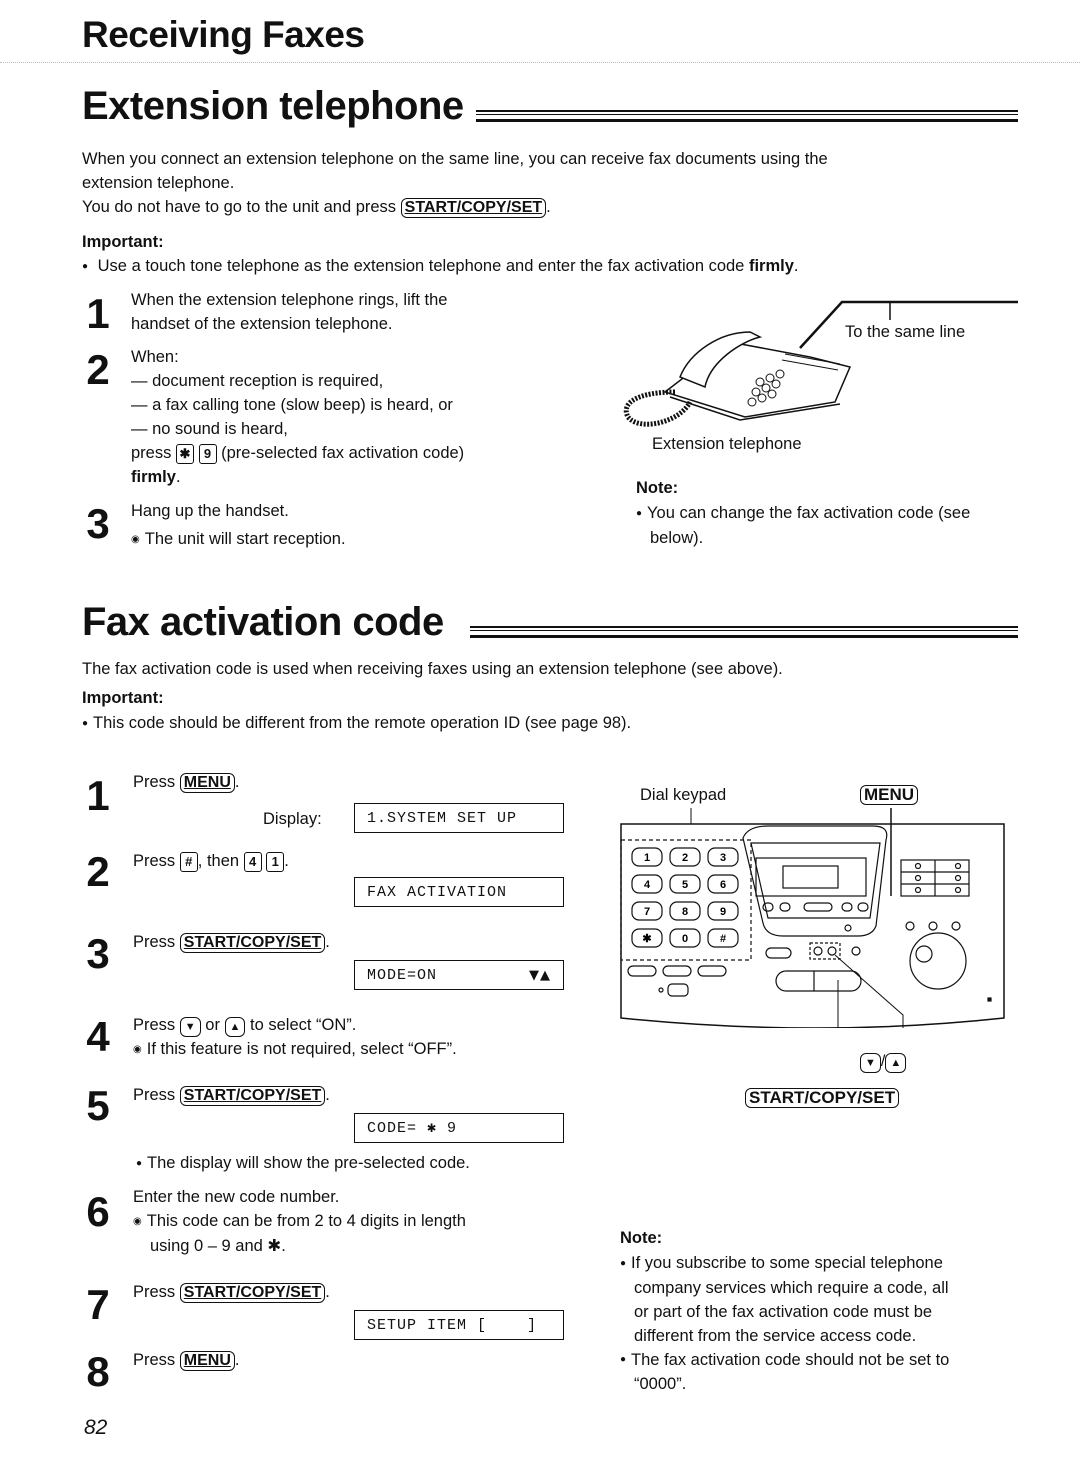  Describe the element at coordinates (771, 266) in the screenshot. I see `important-emphasis: firmly` at that location.